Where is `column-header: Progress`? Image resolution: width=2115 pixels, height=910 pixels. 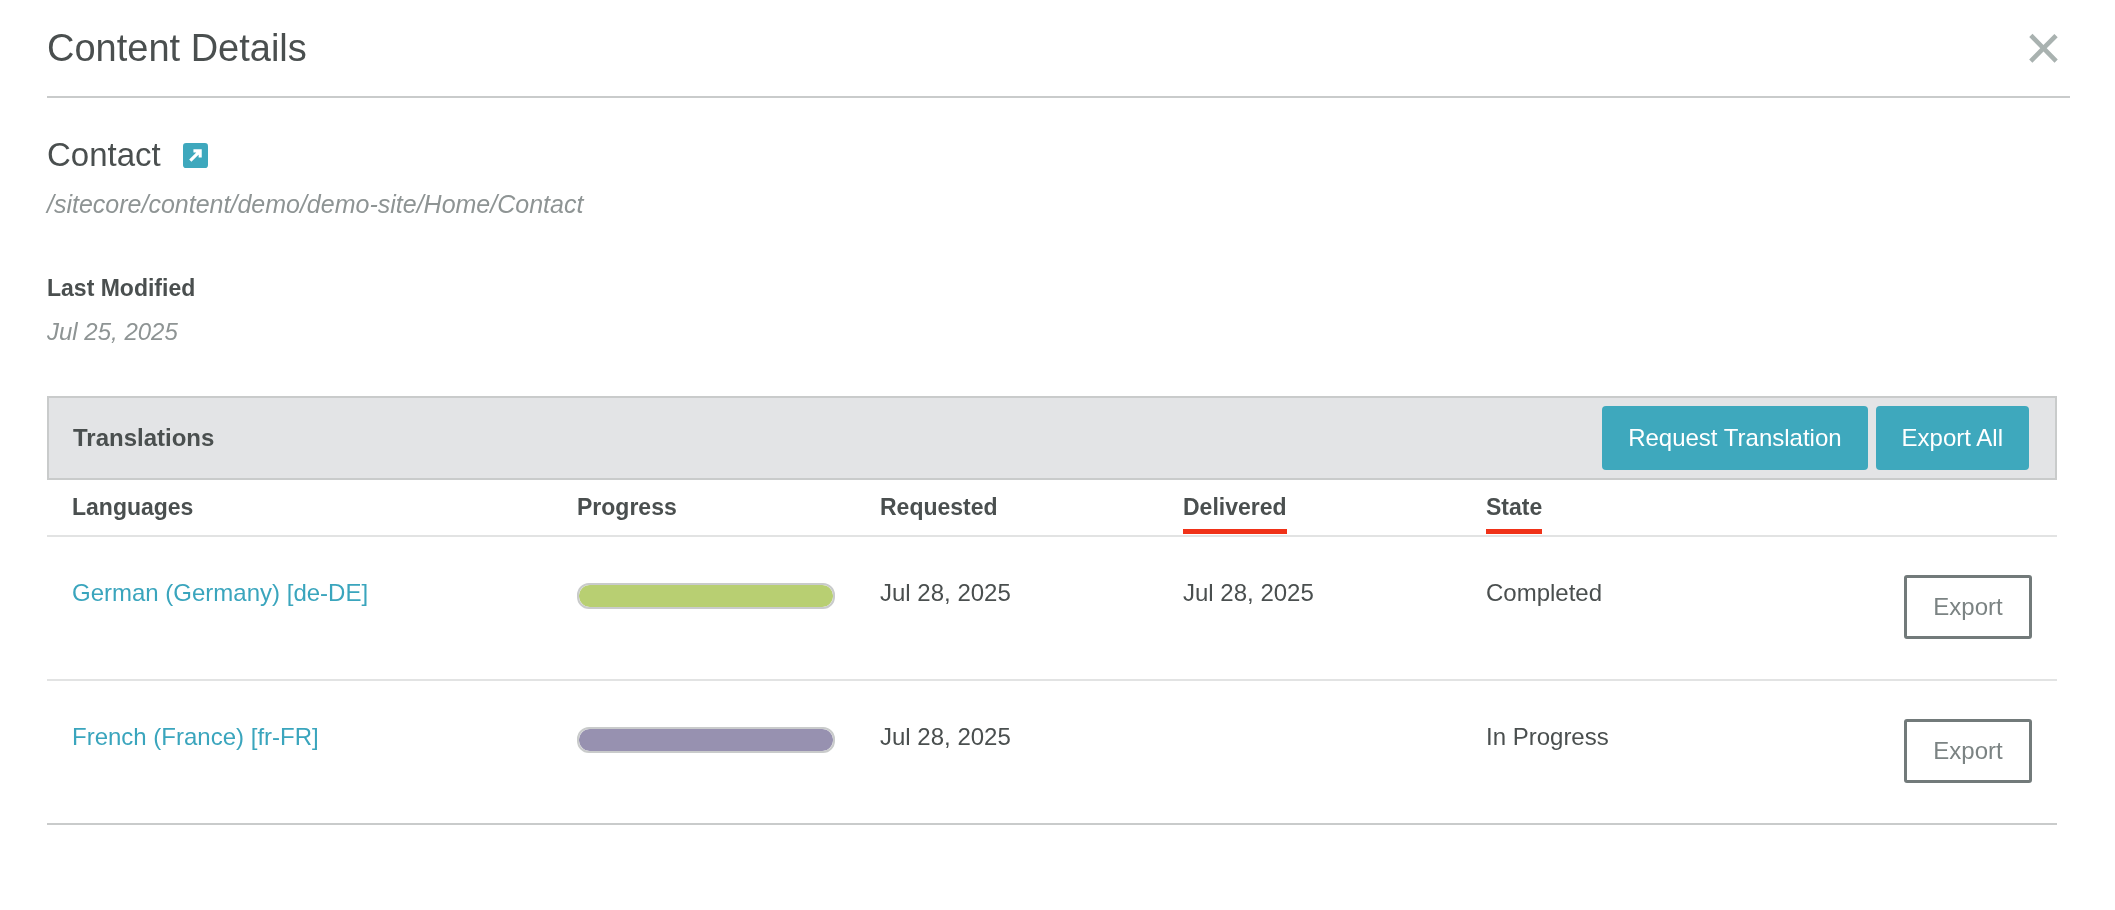 column-header: Progress is located at coordinates (627, 507).